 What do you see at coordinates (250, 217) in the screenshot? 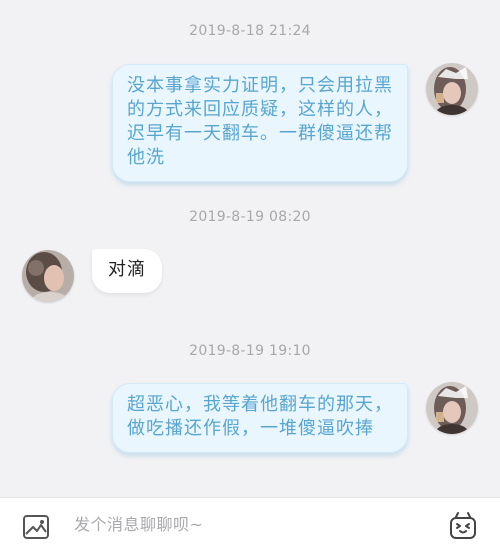
I see `timestamp: 2019-8-19 08:20` at bounding box center [250, 217].